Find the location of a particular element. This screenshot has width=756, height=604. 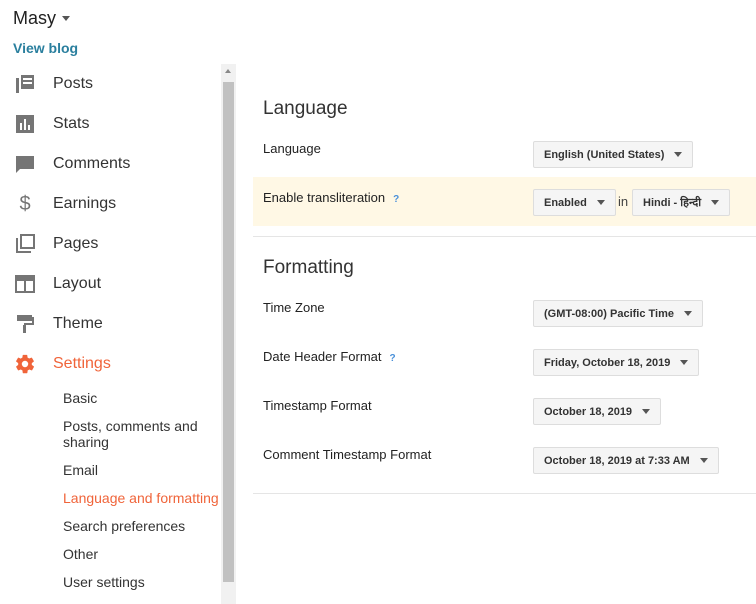

sidebar-item-label: Posts is located at coordinates (73, 83).